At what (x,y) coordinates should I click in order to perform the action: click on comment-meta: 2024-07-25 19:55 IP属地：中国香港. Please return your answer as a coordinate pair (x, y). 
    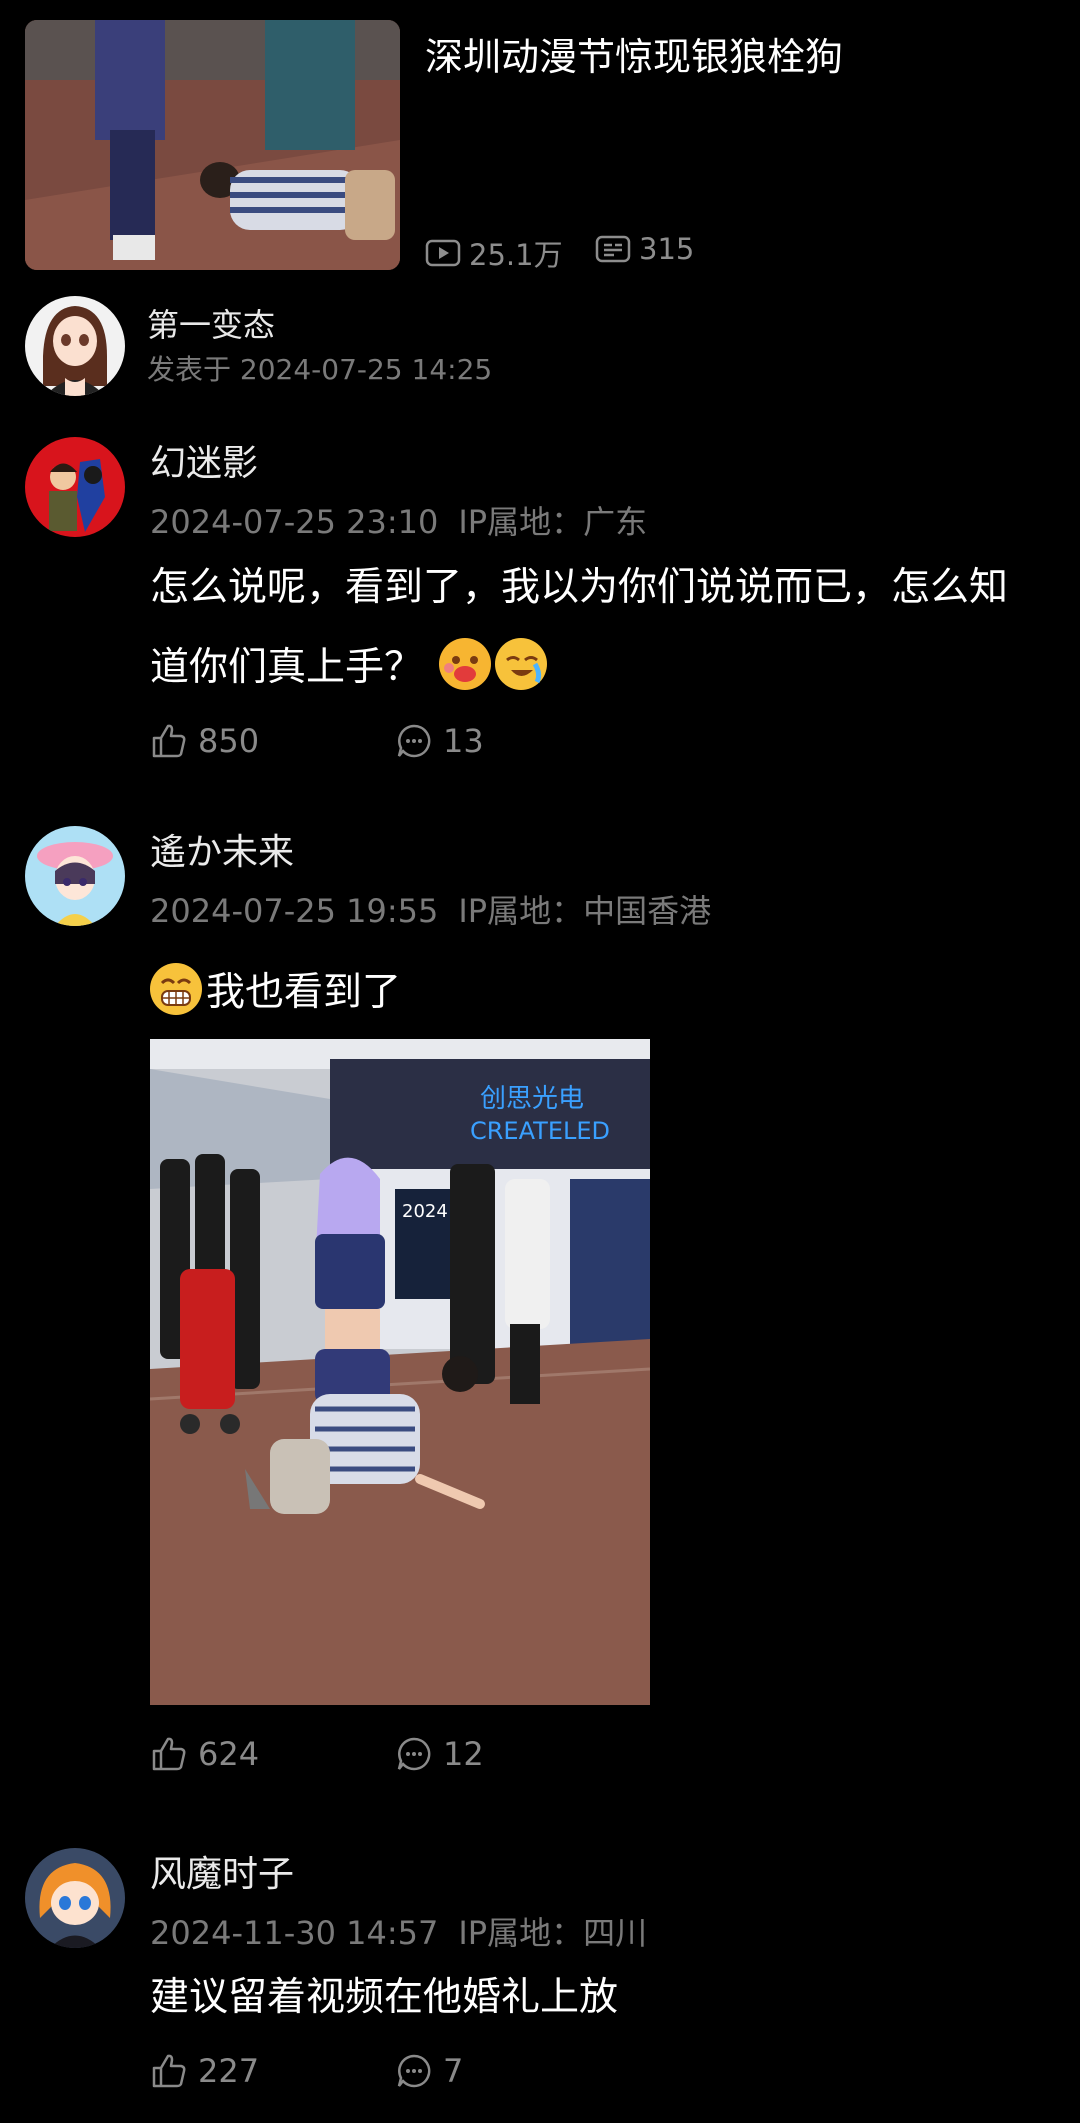
    Looking at the image, I should click on (440, 909).